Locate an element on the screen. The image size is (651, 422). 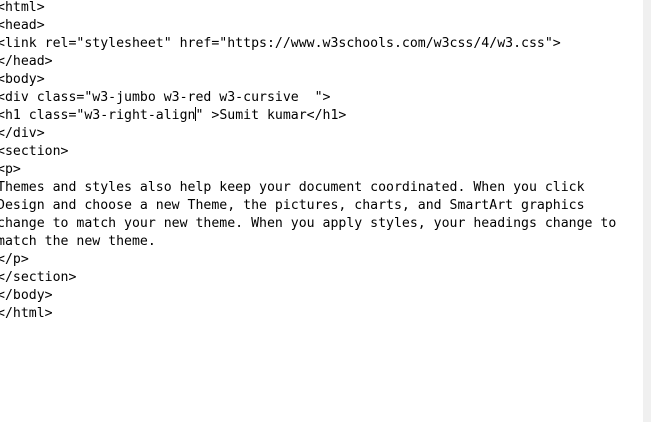
vertical-scrollbar is located at coordinates (647, 211).